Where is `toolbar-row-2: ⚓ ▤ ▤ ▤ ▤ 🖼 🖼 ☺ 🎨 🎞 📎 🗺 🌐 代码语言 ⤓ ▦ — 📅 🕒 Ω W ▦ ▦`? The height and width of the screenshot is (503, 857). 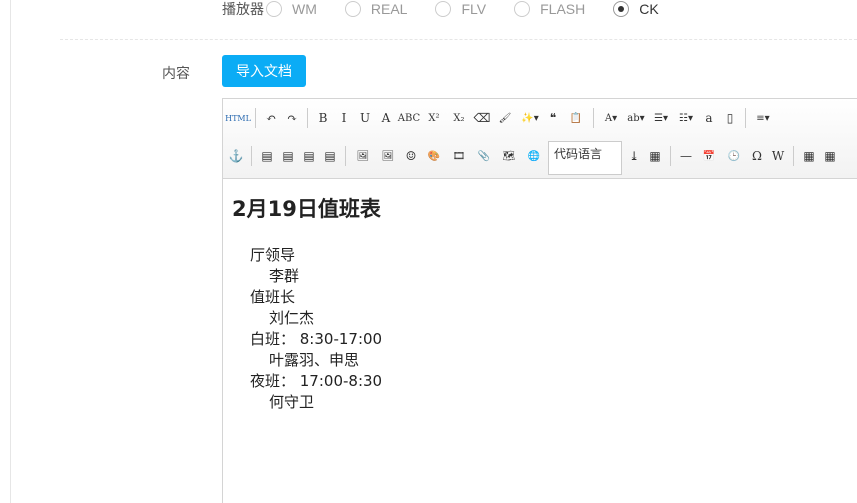 toolbar-row-2: ⚓ ▤ ▤ ▤ ▤ 🖼 🖼 ☺ 🎨 🎞 📎 🗺 🌐 代码语言 ⤓ ▦ — 📅 🕒 Ω W ▦ ▦ is located at coordinates (540, 156).